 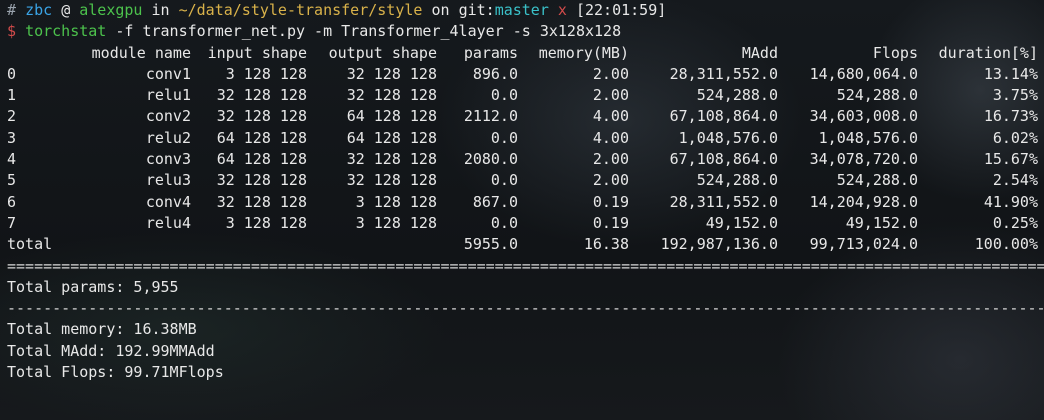 What do you see at coordinates (115, 372) in the screenshot?
I see `summary-total-flops: Total Flops: 99.71MFlops` at bounding box center [115, 372].